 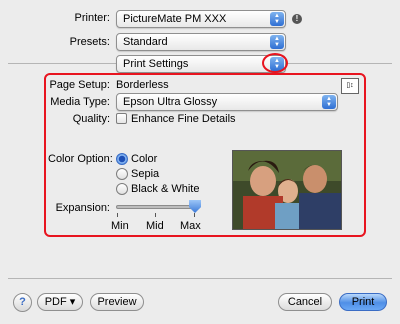 What do you see at coordinates (80, 102) in the screenshot?
I see `media-type-label: Media Type:` at bounding box center [80, 102].